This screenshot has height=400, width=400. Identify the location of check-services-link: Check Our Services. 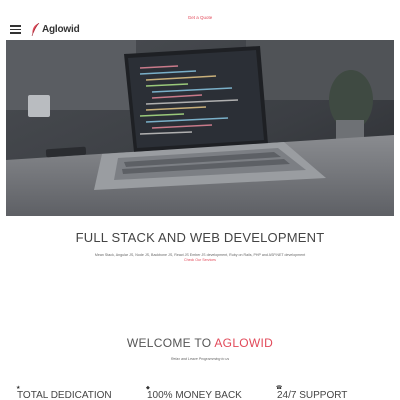
(200, 260).